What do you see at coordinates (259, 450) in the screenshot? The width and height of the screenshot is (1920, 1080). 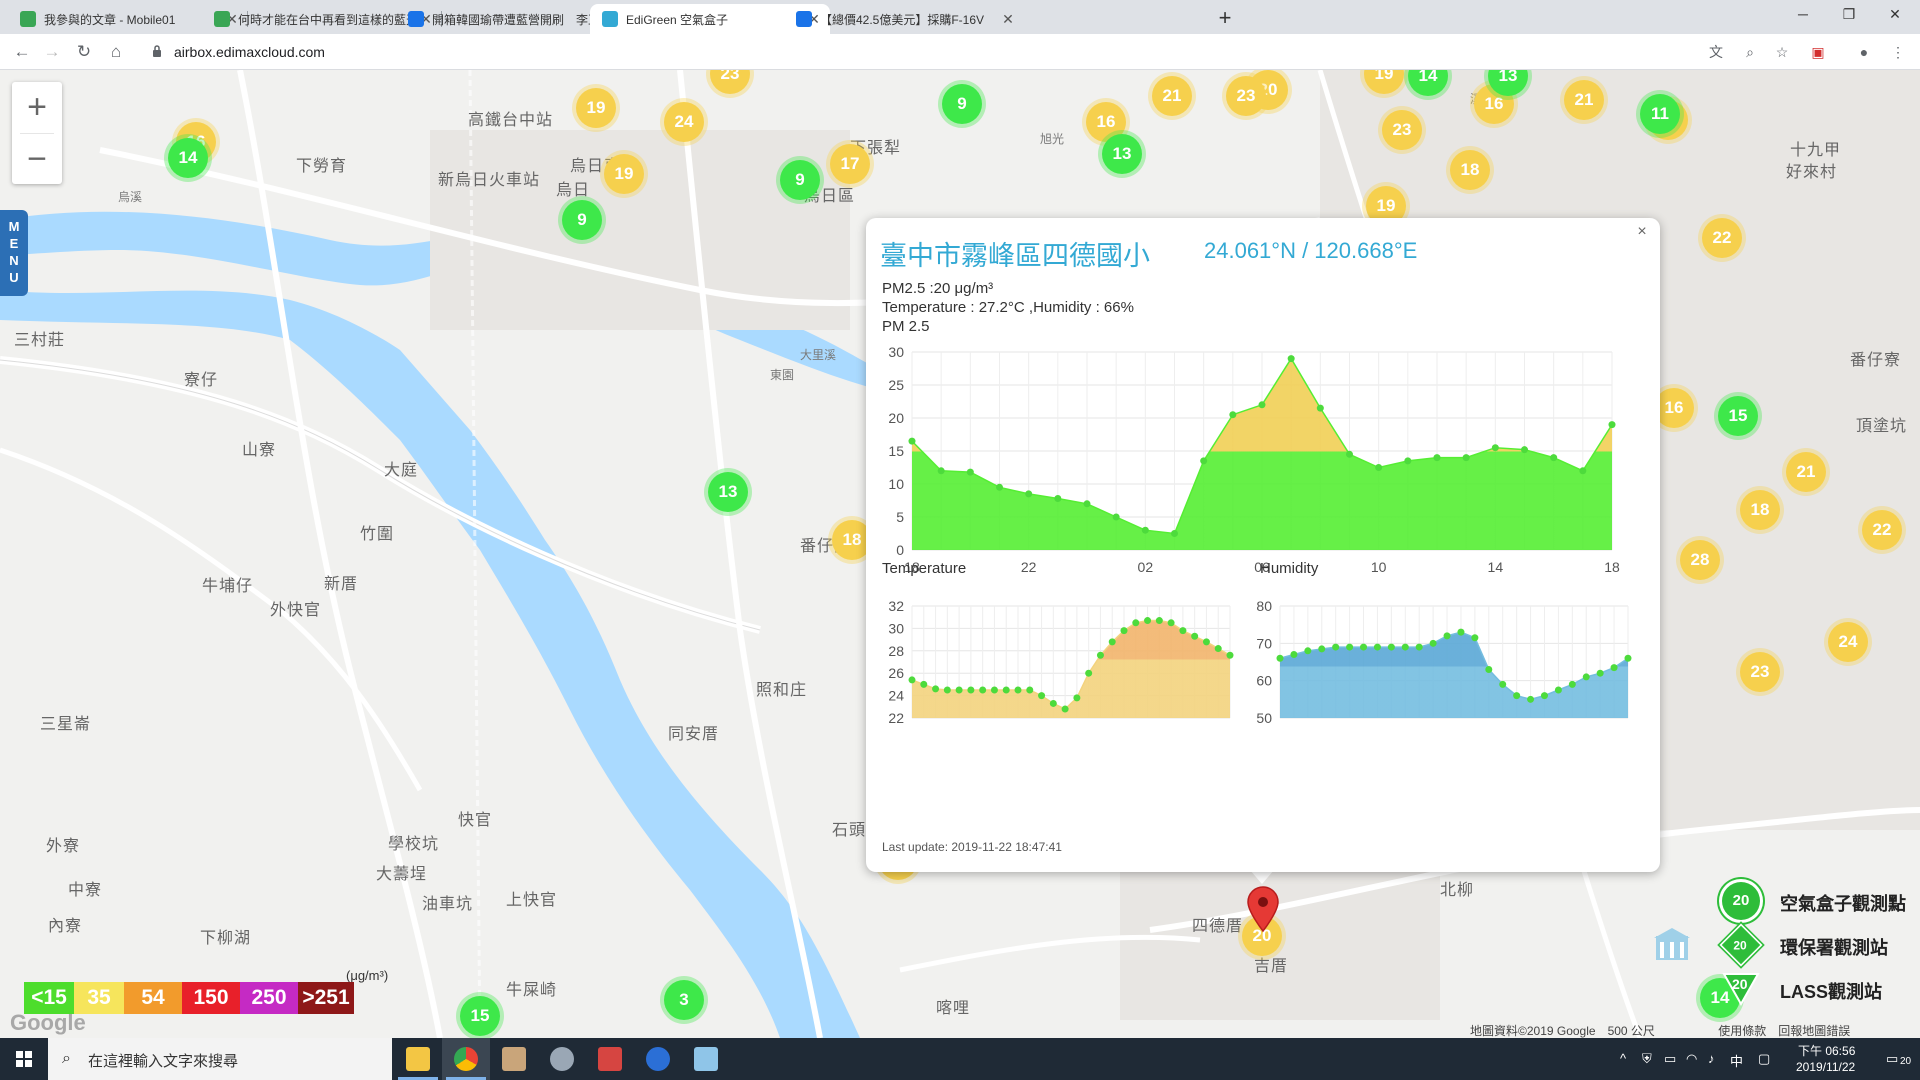 I see `place-label: 山寮` at bounding box center [259, 450].